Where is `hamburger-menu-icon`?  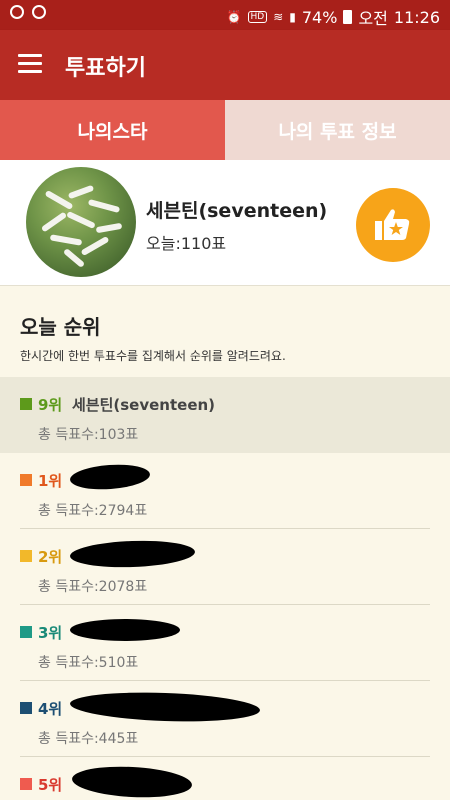
hamburger-menu-icon is located at coordinates (30, 64).